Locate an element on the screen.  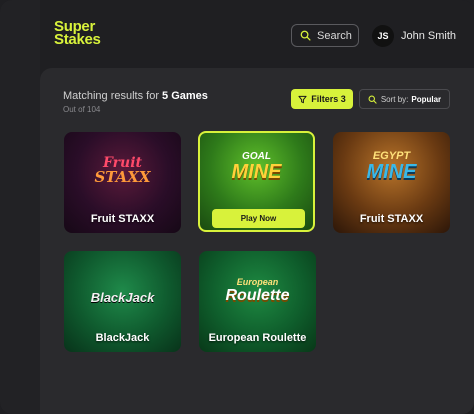
filters-button: Filters 3 is located at coordinates (322, 99).